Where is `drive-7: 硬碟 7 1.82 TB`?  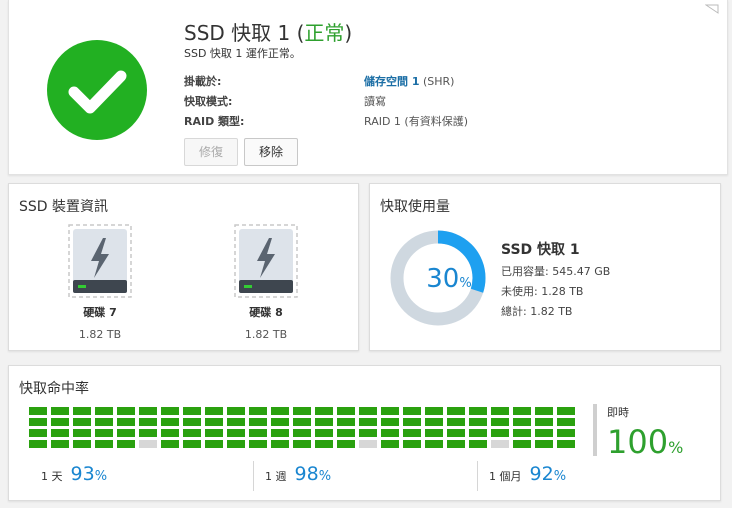
drive-7: 硬碟 7 1.82 TB is located at coordinates (100, 282).